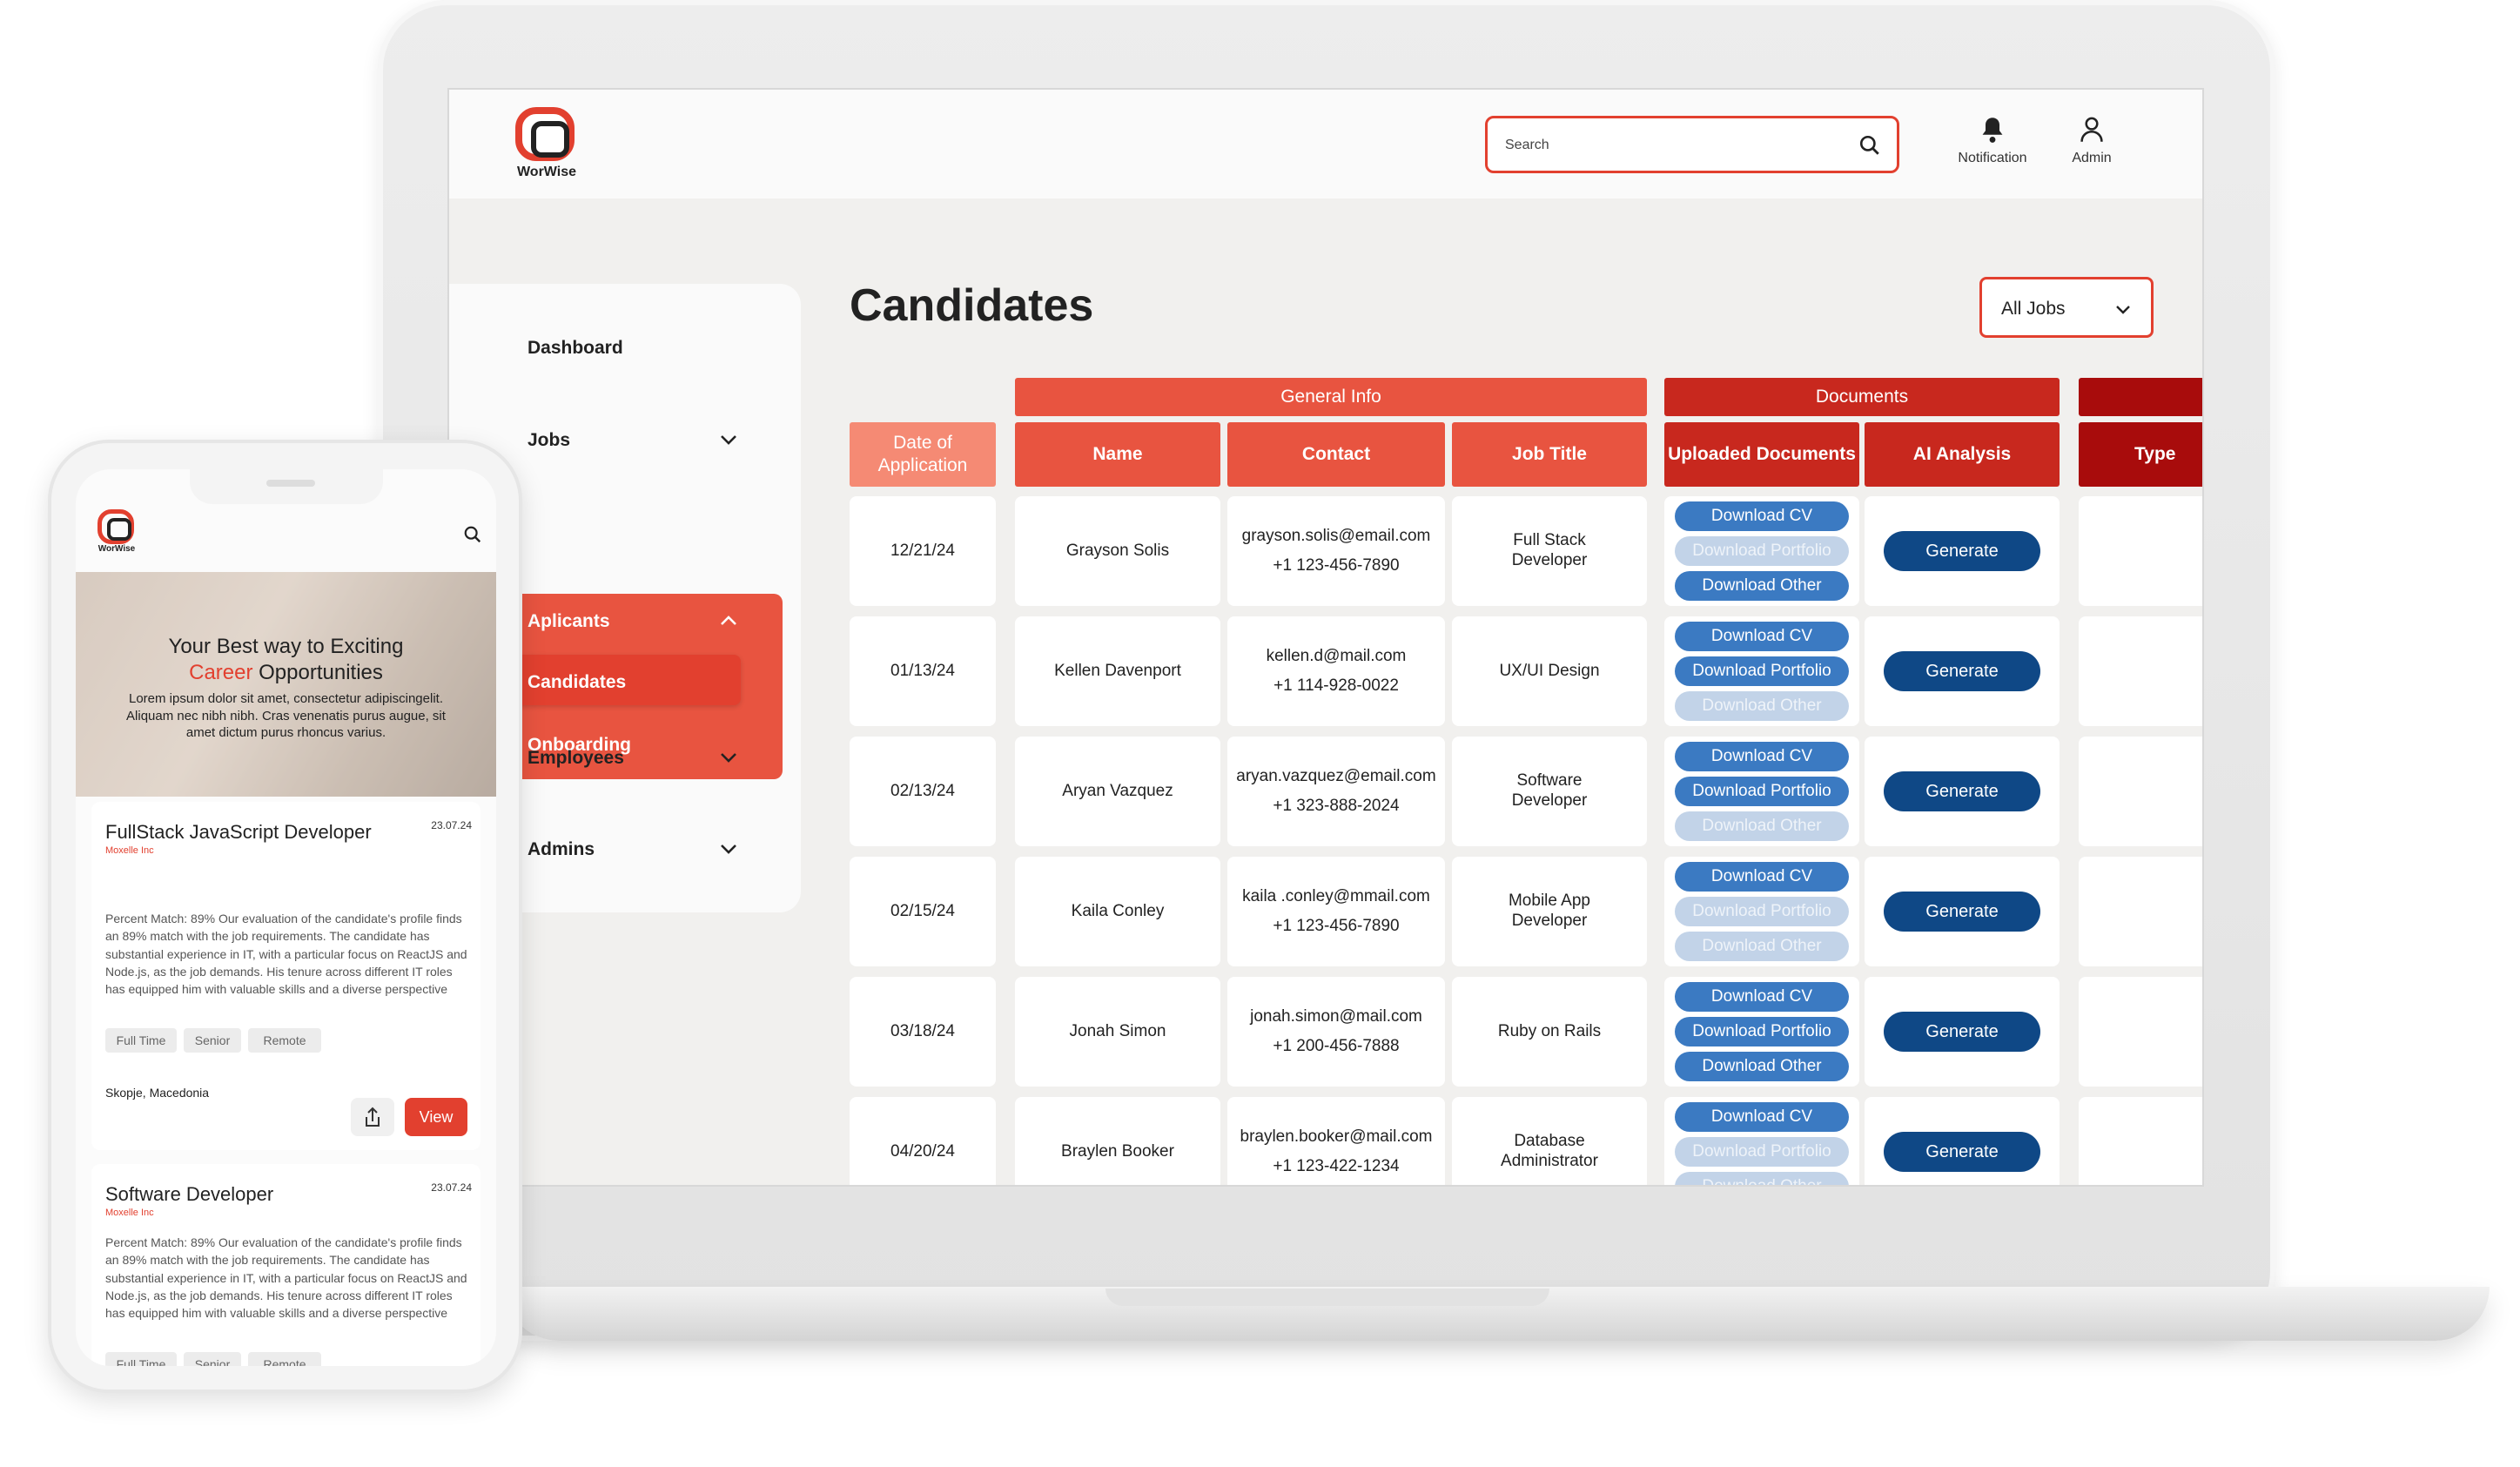  I want to click on view-button: View, so click(436, 1117).